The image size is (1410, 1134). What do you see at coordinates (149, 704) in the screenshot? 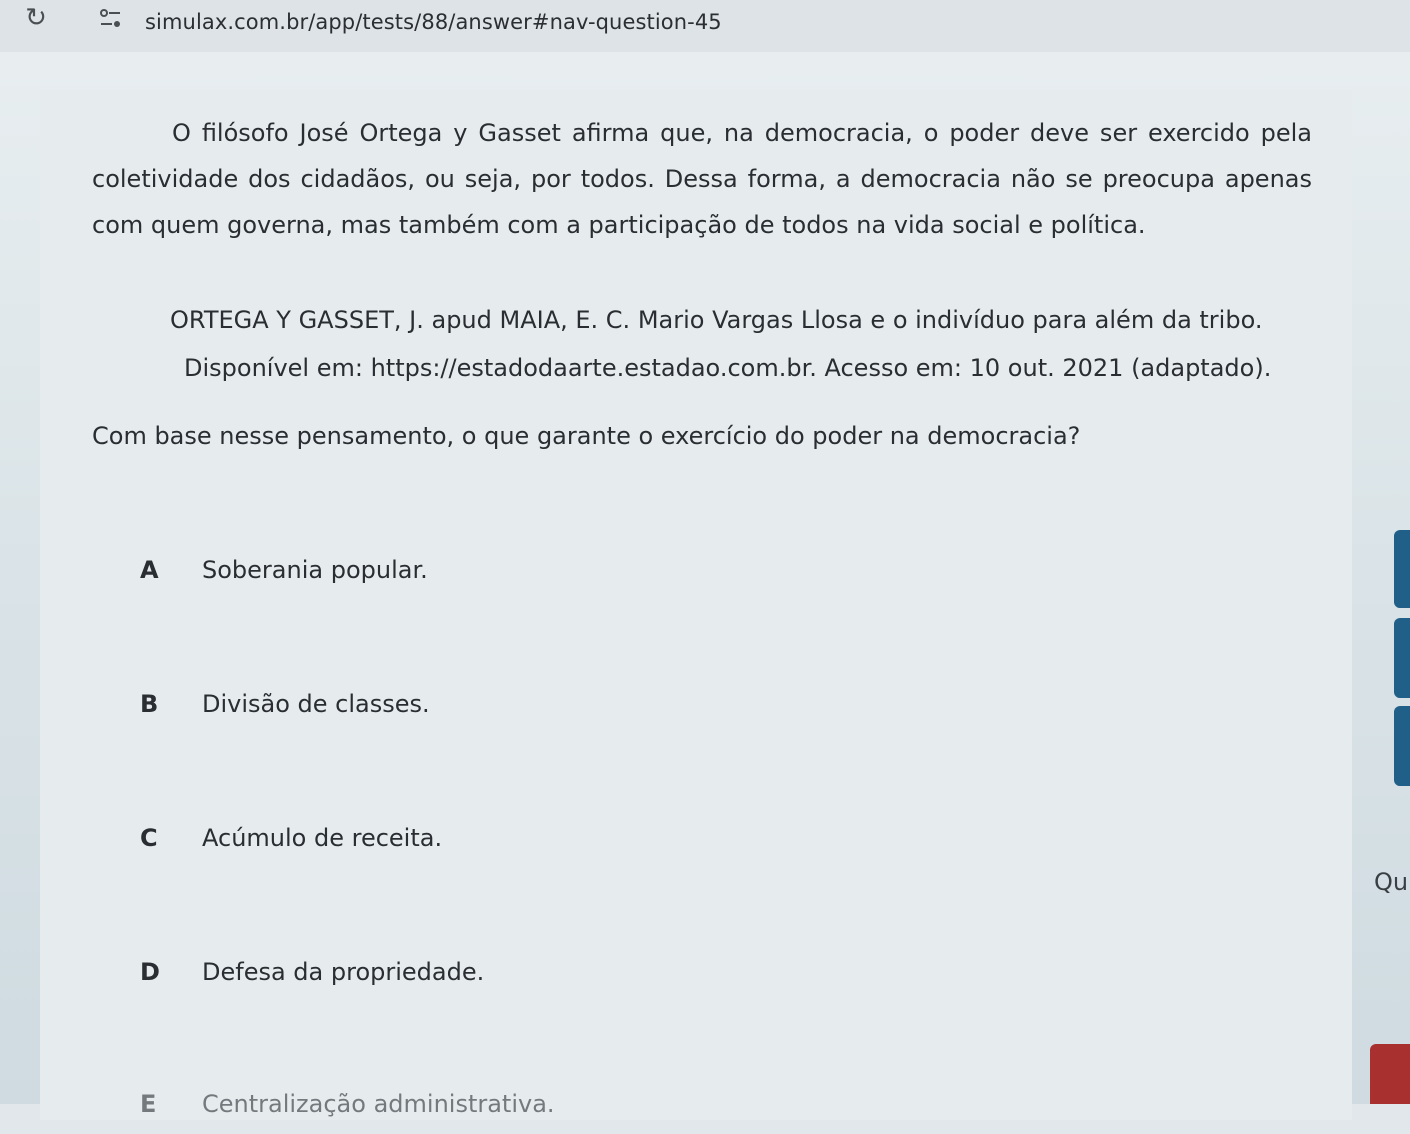
I see `option-letter: B` at bounding box center [149, 704].